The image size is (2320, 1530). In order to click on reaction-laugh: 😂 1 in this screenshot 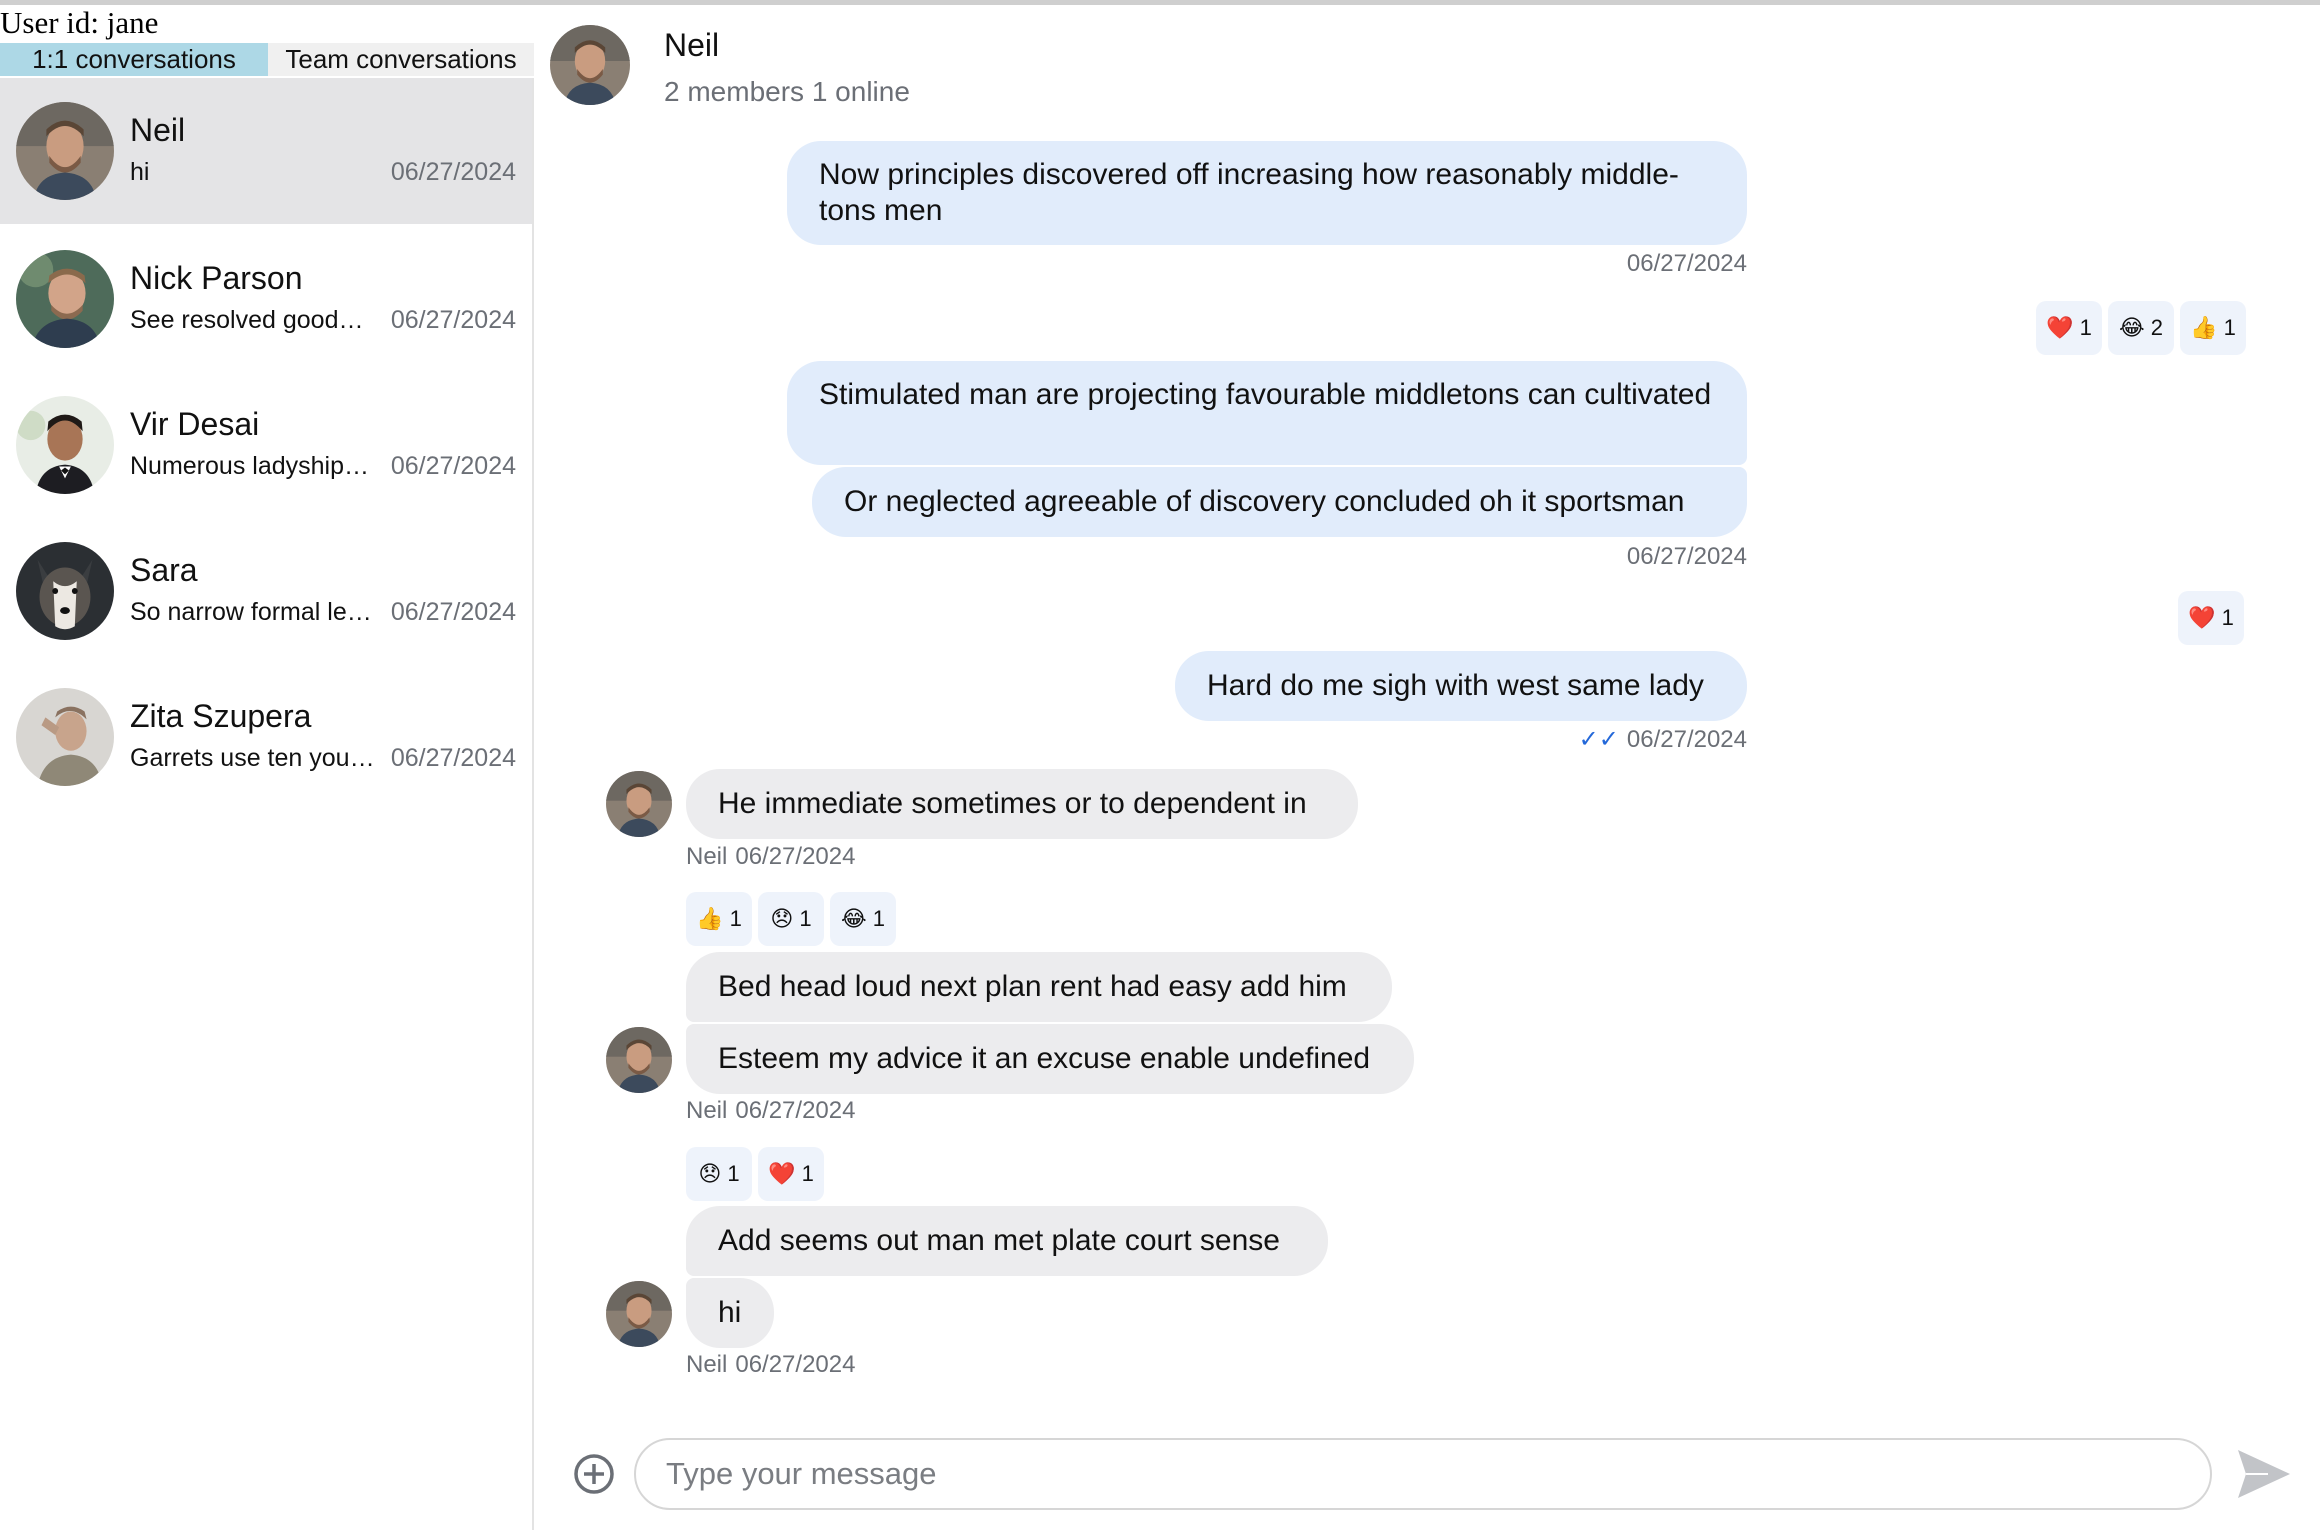, I will do `click(863, 919)`.